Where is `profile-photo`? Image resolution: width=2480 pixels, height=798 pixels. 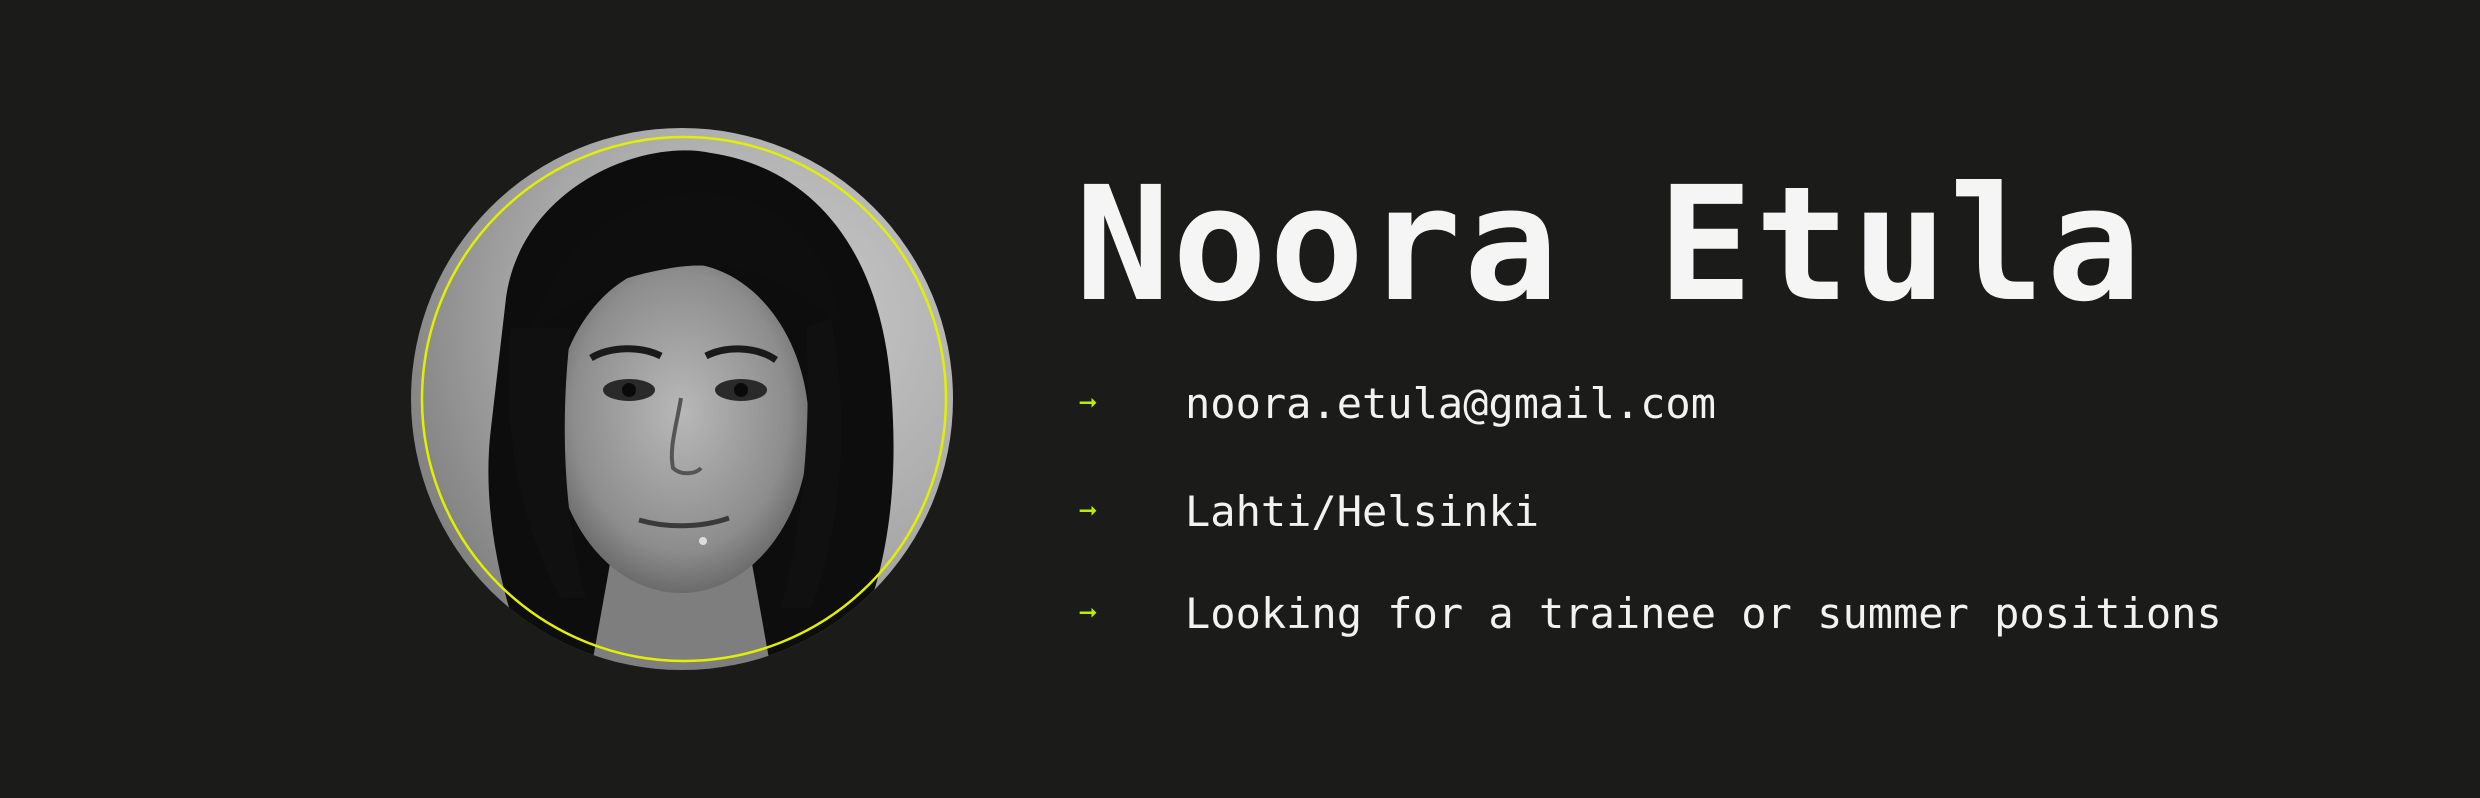
profile-photo is located at coordinates (682, 399).